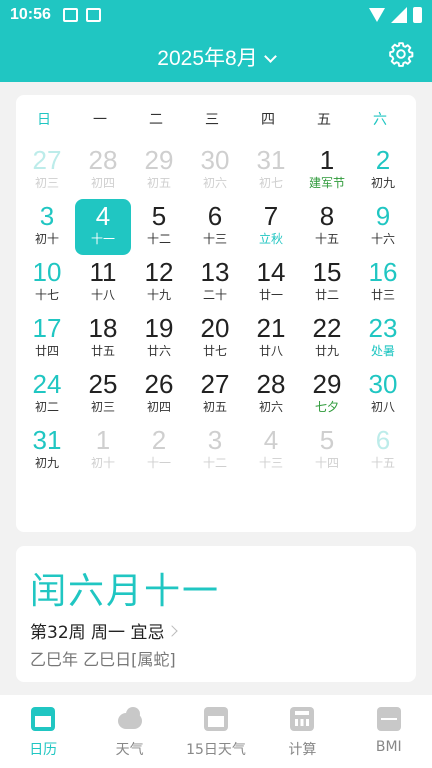 Image resolution: width=432 pixels, height=768 pixels. What do you see at coordinates (382, 407) in the screenshot?
I see `lunar-day: 初八` at bounding box center [382, 407].